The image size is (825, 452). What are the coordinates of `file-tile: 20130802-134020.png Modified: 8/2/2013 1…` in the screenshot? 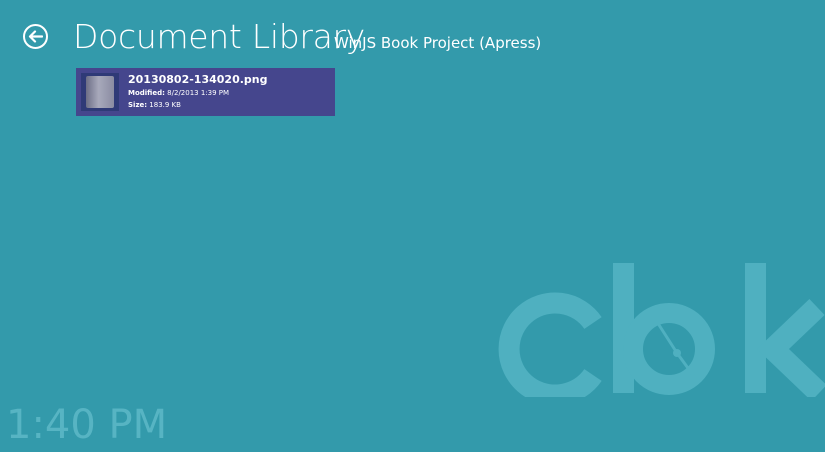 It's located at (205, 92).